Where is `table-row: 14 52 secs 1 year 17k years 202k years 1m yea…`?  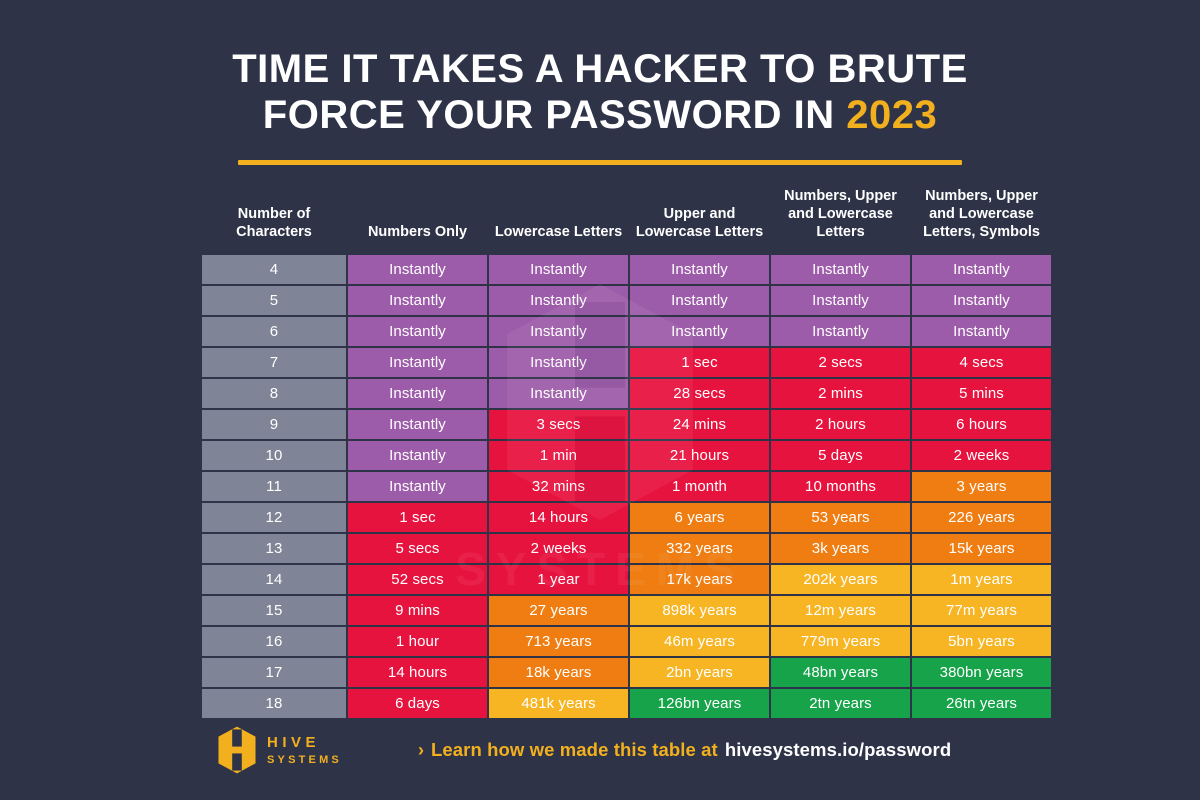 table-row: 14 52 secs 1 year 17k years 202k years 1m yea… is located at coordinates (626, 580).